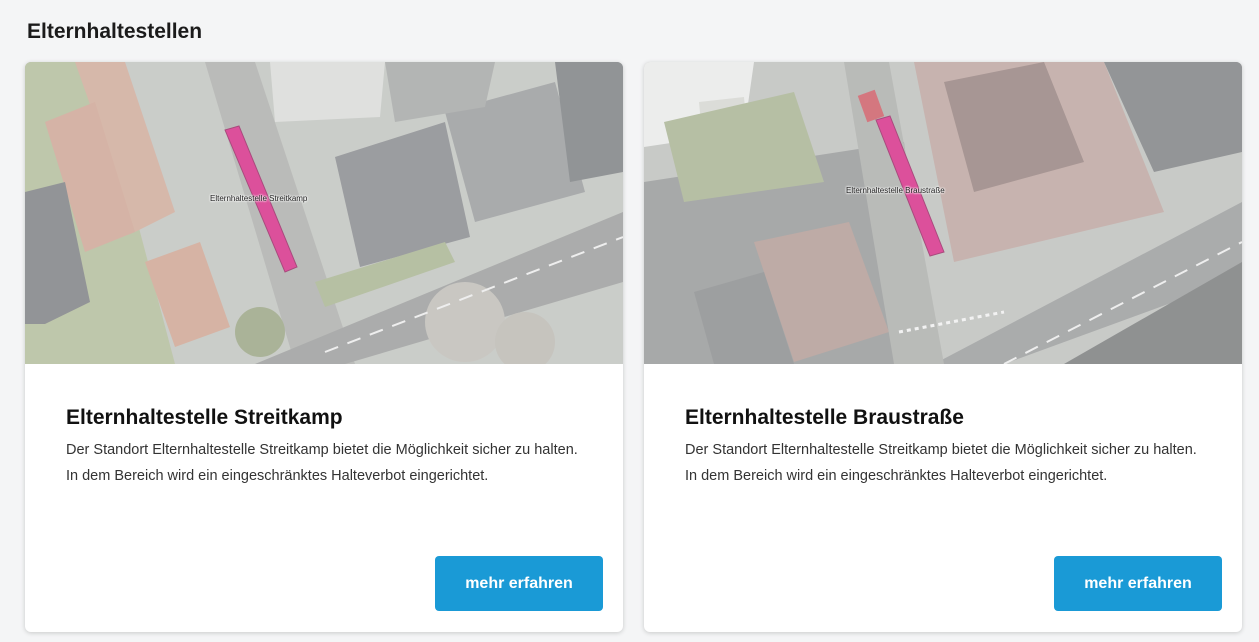 The height and width of the screenshot is (642, 1259). I want to click on card-title: Elternhaltestelle Braustraße, so click(824, 417).